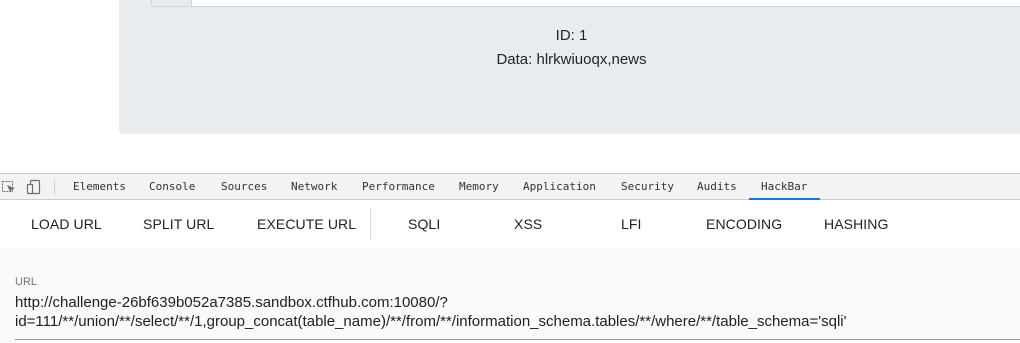  I want to click on sqli-menu-button: SQLI, so click(424, 224).